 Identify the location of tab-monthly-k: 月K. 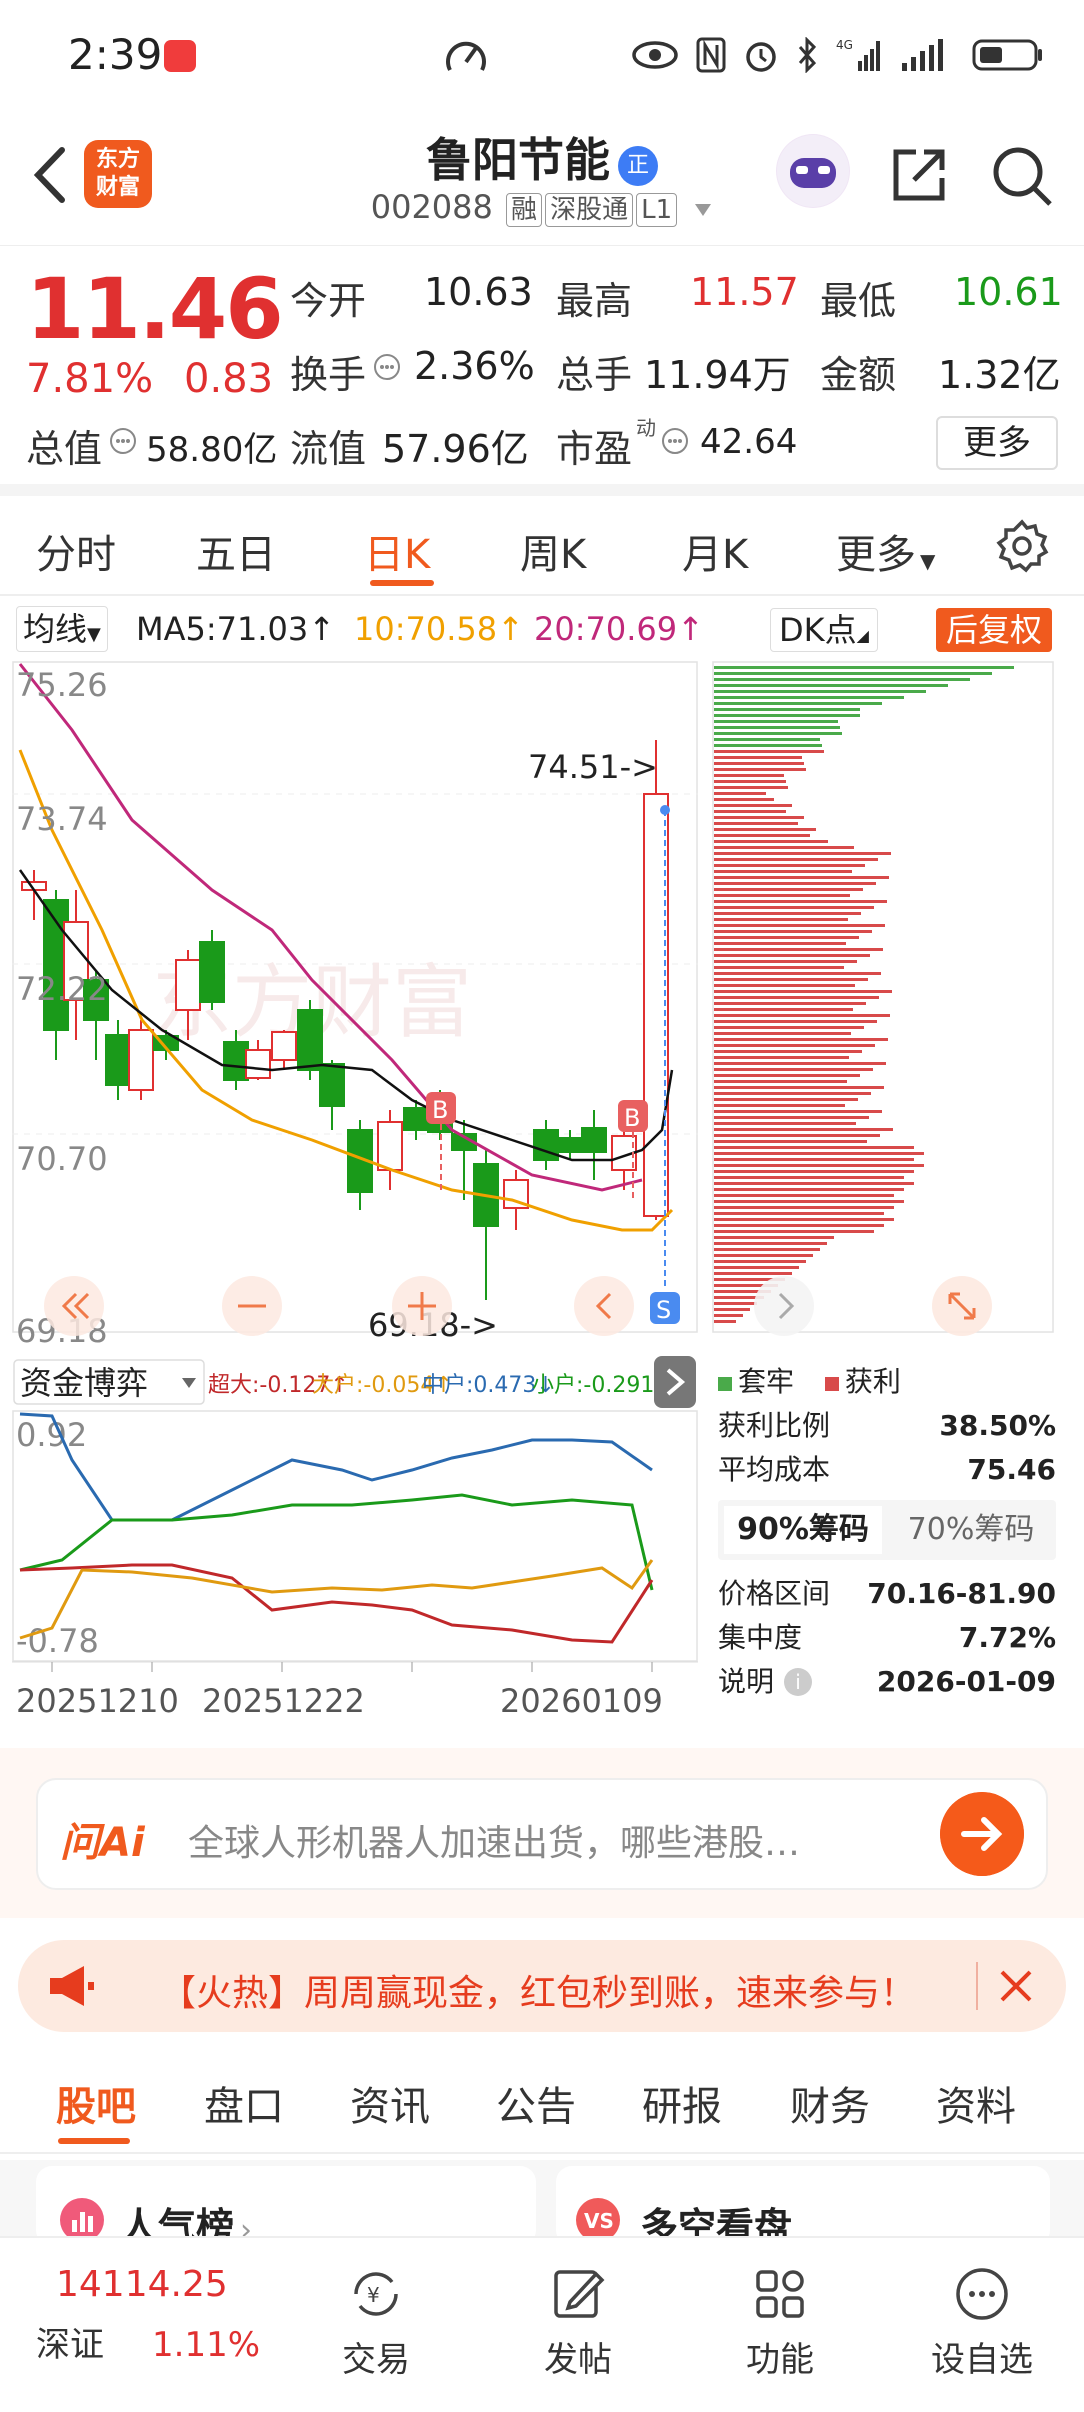
(715, 551).